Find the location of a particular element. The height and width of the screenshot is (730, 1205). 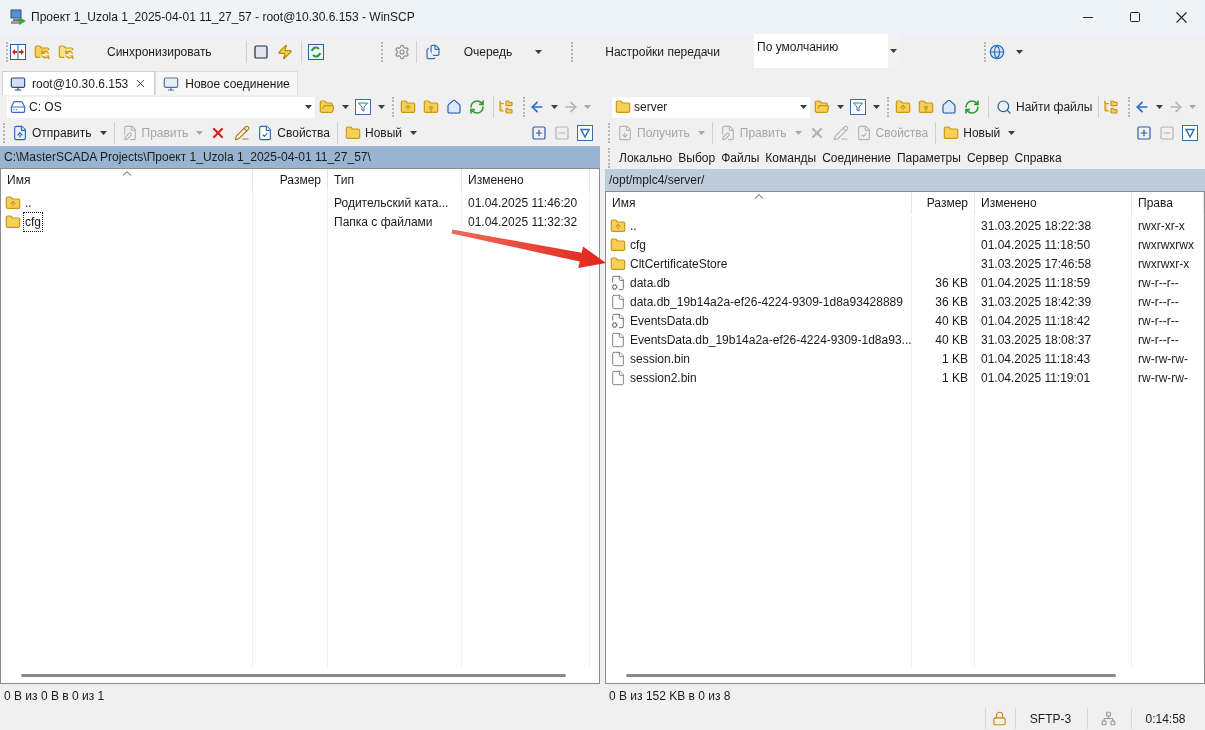

menu-item: Локально is located at coordinates (646, 157).